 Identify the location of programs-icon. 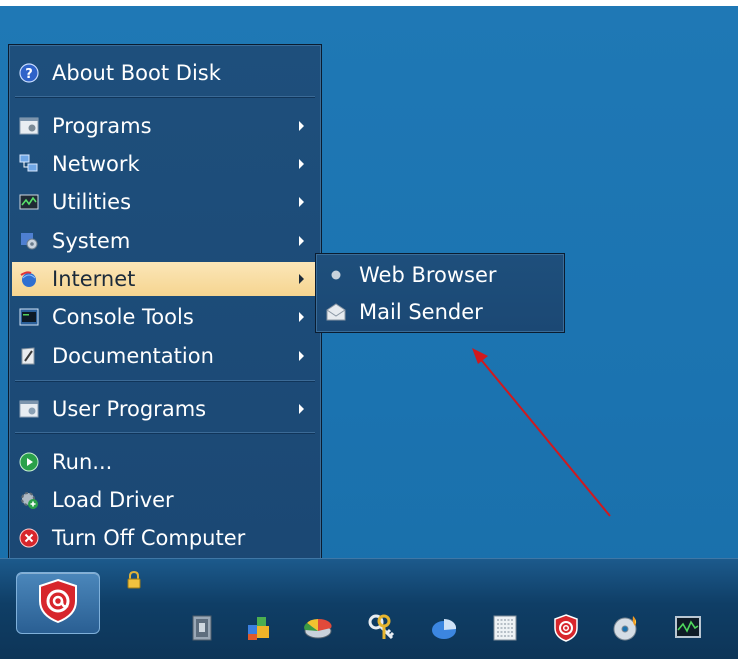
(29, 126).